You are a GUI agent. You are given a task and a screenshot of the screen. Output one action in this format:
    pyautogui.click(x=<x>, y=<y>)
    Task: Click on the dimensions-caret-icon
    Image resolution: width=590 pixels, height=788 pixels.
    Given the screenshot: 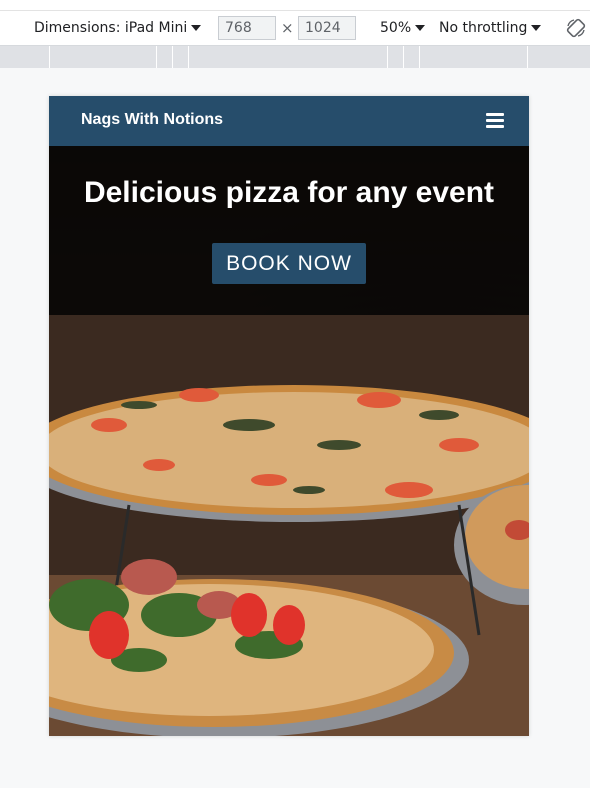 What is the action you would take?
    pyautogui.click(x=196, y=28)
    